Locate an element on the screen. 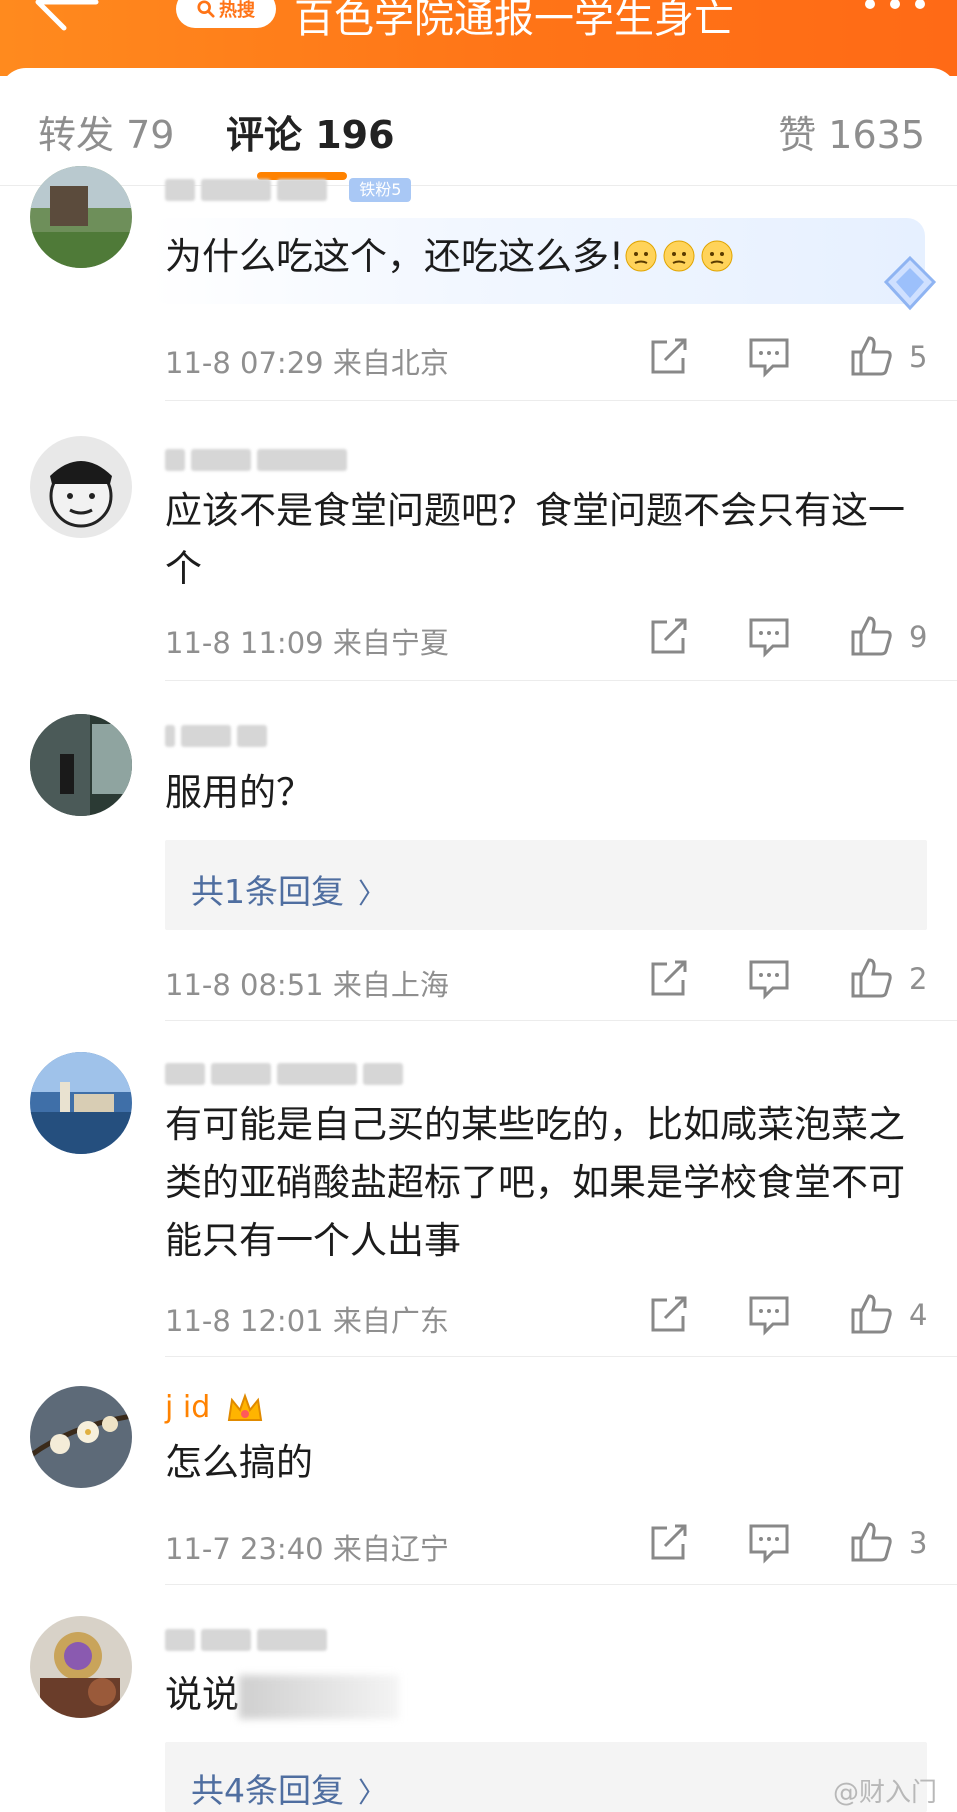 The image size is (957, 1812). comment-meta: 11-8 07:29 来自北京 5 is located at coordinates (550, 359).